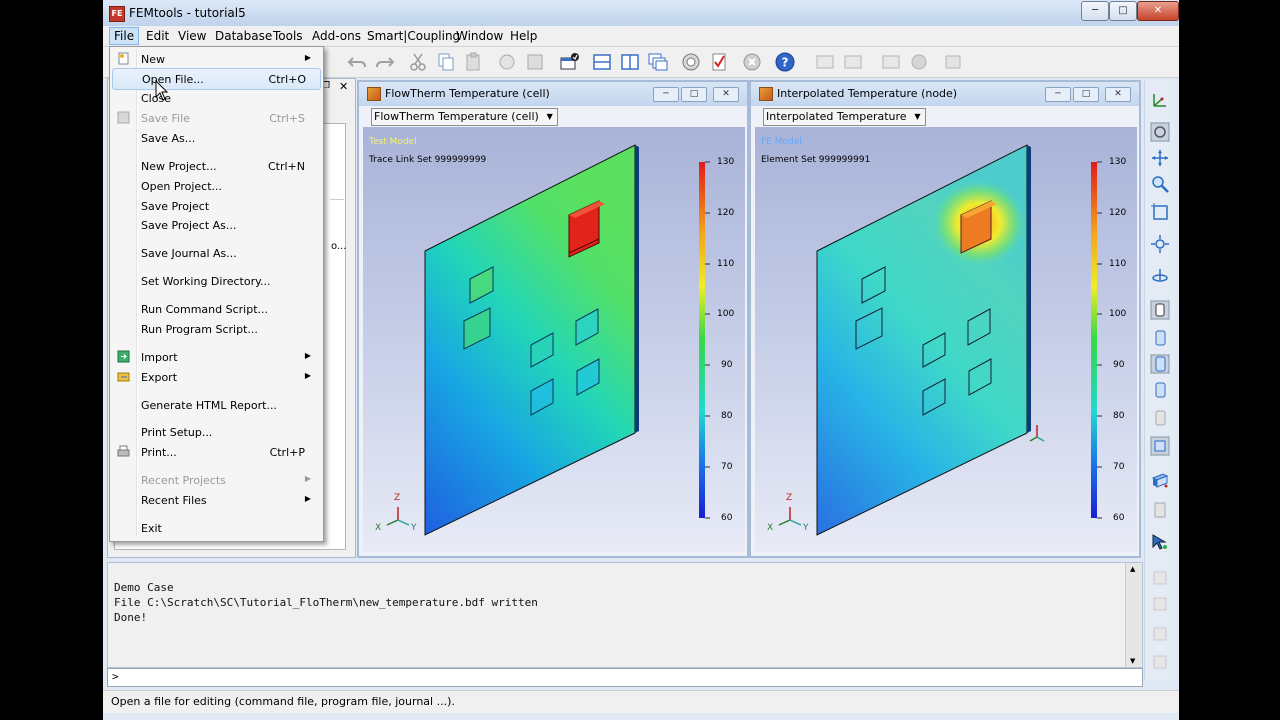 The height and width of the screenshot is (720, 1280). I want to click on rotate-view-icon, so click(1160, 132).